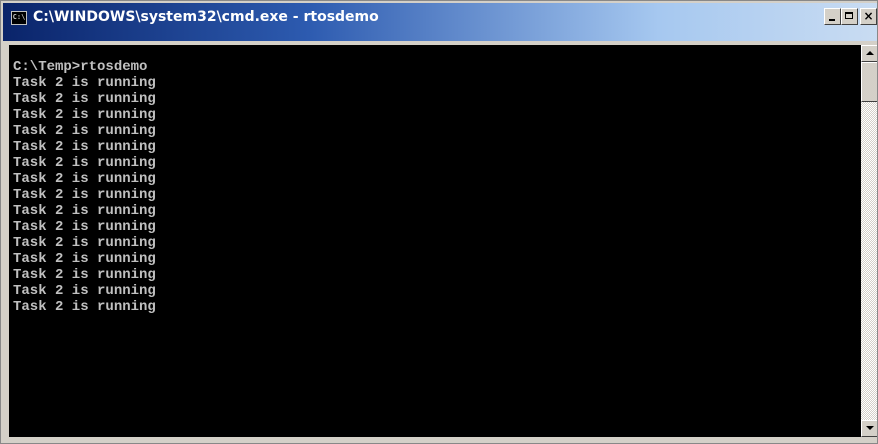 The height and width of the screenshot is (444, 878). I want to click on window-controls: ×, so click(850, 16).